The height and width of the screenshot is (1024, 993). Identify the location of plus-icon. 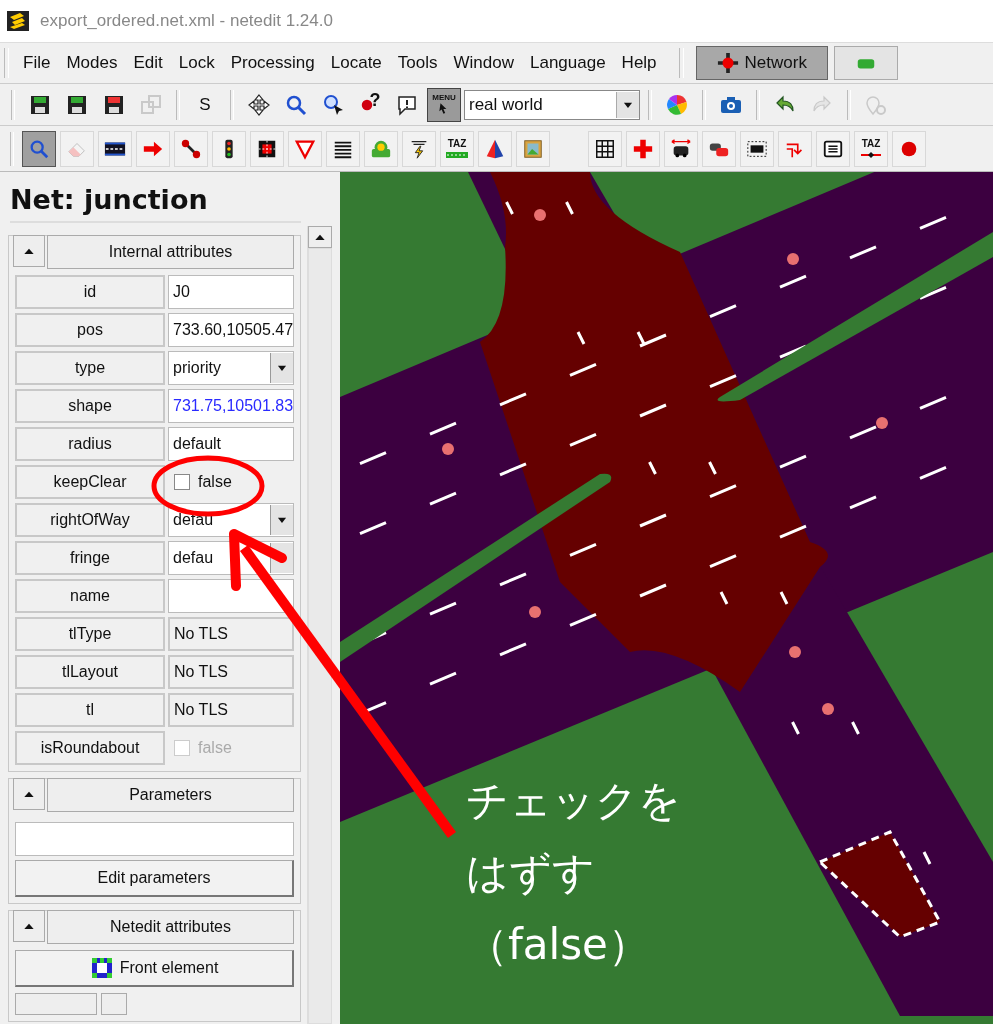
(643, 148).